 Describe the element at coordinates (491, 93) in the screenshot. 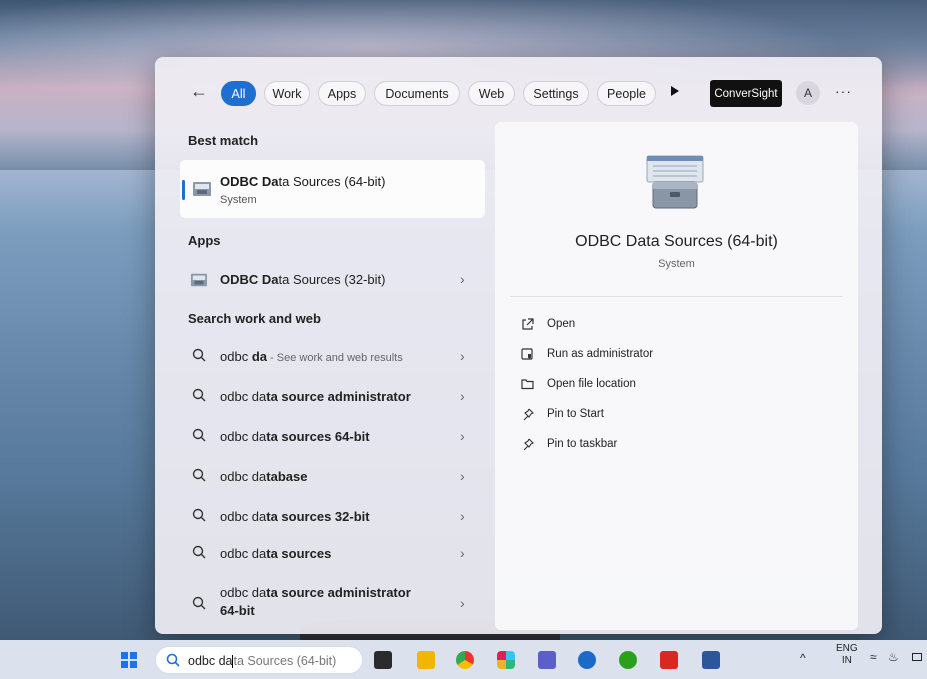

I see `tab-web: Web` at that location.